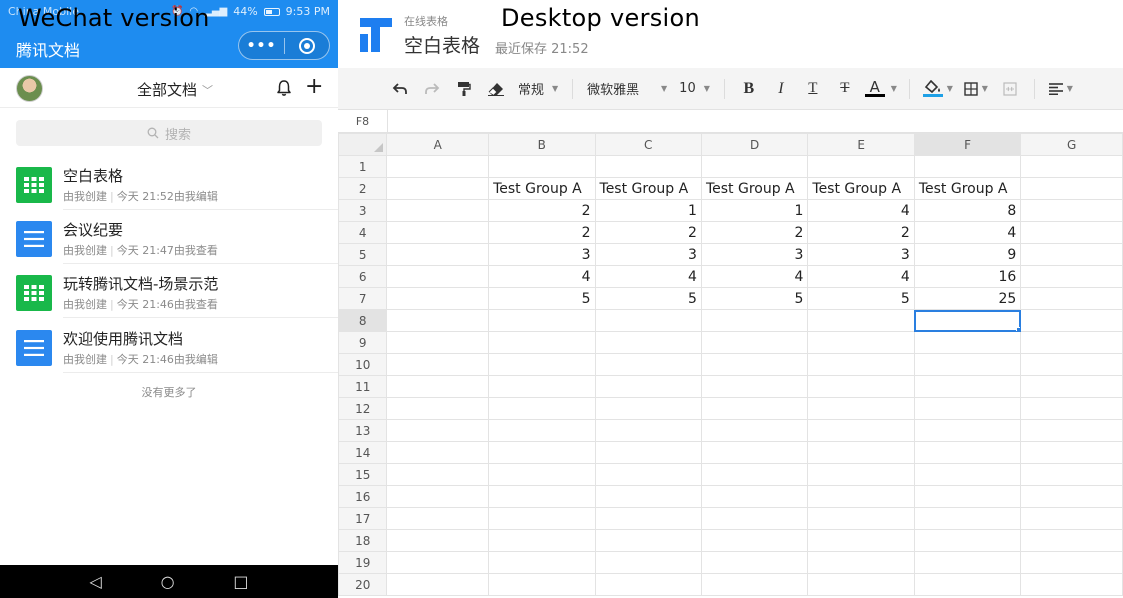 This screenshot has width=1123, height=598. I want to click on row-header: 13, so click(363, 430).